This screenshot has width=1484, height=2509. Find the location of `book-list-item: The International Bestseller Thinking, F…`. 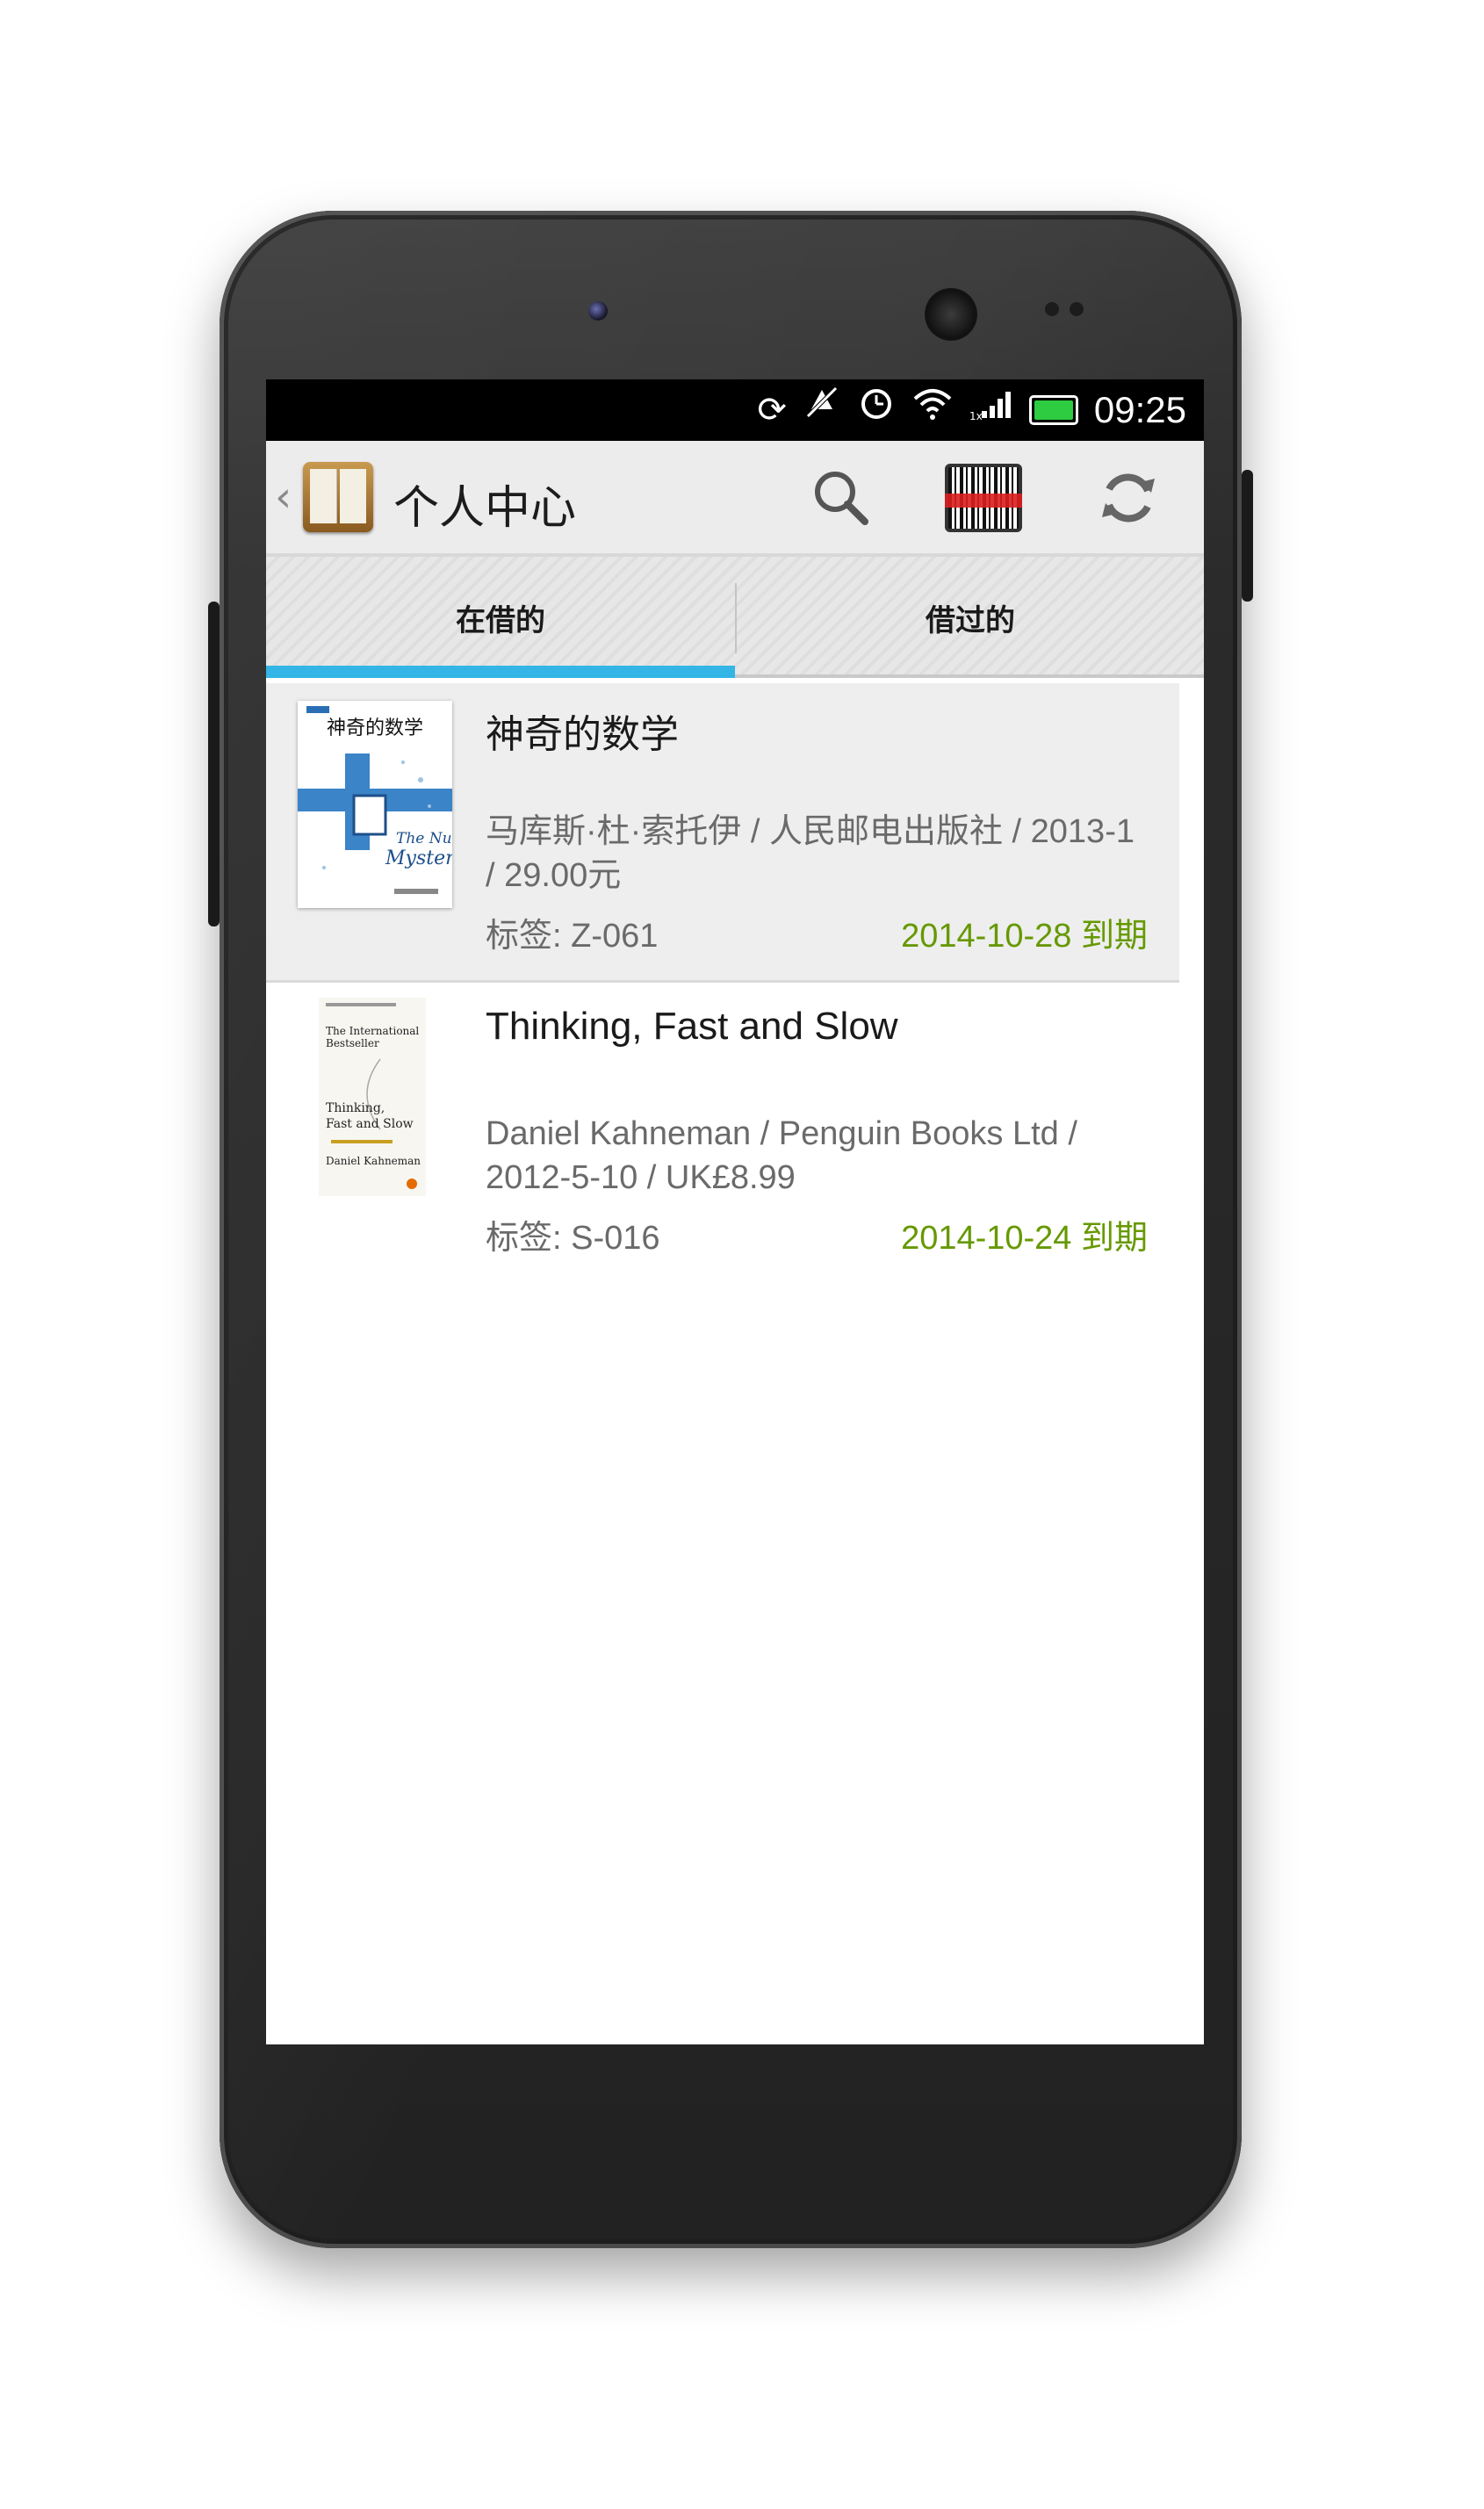

book-list-item: The International Bestseller Thinking, F… is located at coordinates (722, 1133).